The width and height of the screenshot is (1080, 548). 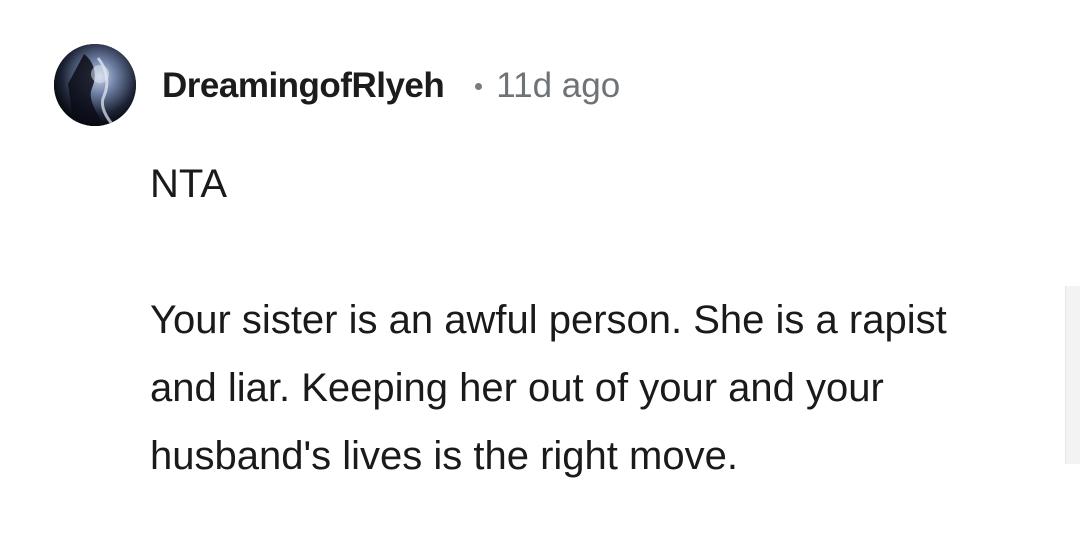 I want to click on scrollbar-track, so click(x=1072, y=375).